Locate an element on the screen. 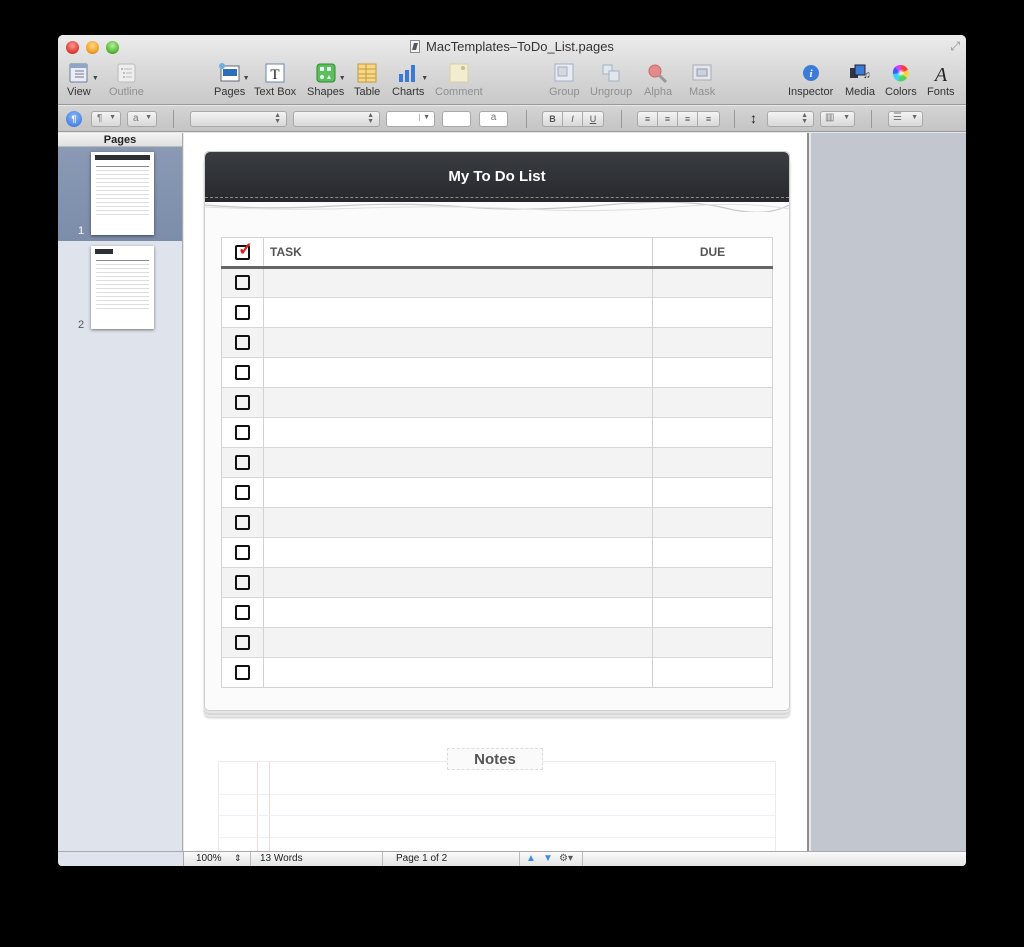 This screenshot has height=947, width=1024. font-size-combo: ▼ is located at coordinates (410, 119).